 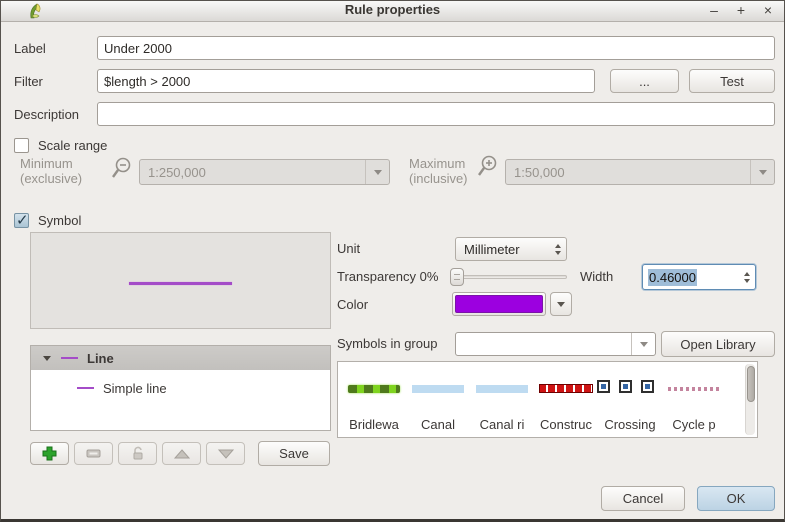 I want to click on width-label: Width, so click(x=597, y=276).